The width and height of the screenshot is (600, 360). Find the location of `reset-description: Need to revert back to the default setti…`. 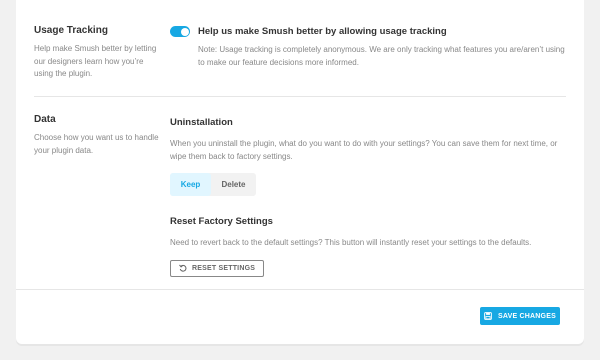

reset-description: Need to revert back to the default setti… is located at coordinates (351, 242).